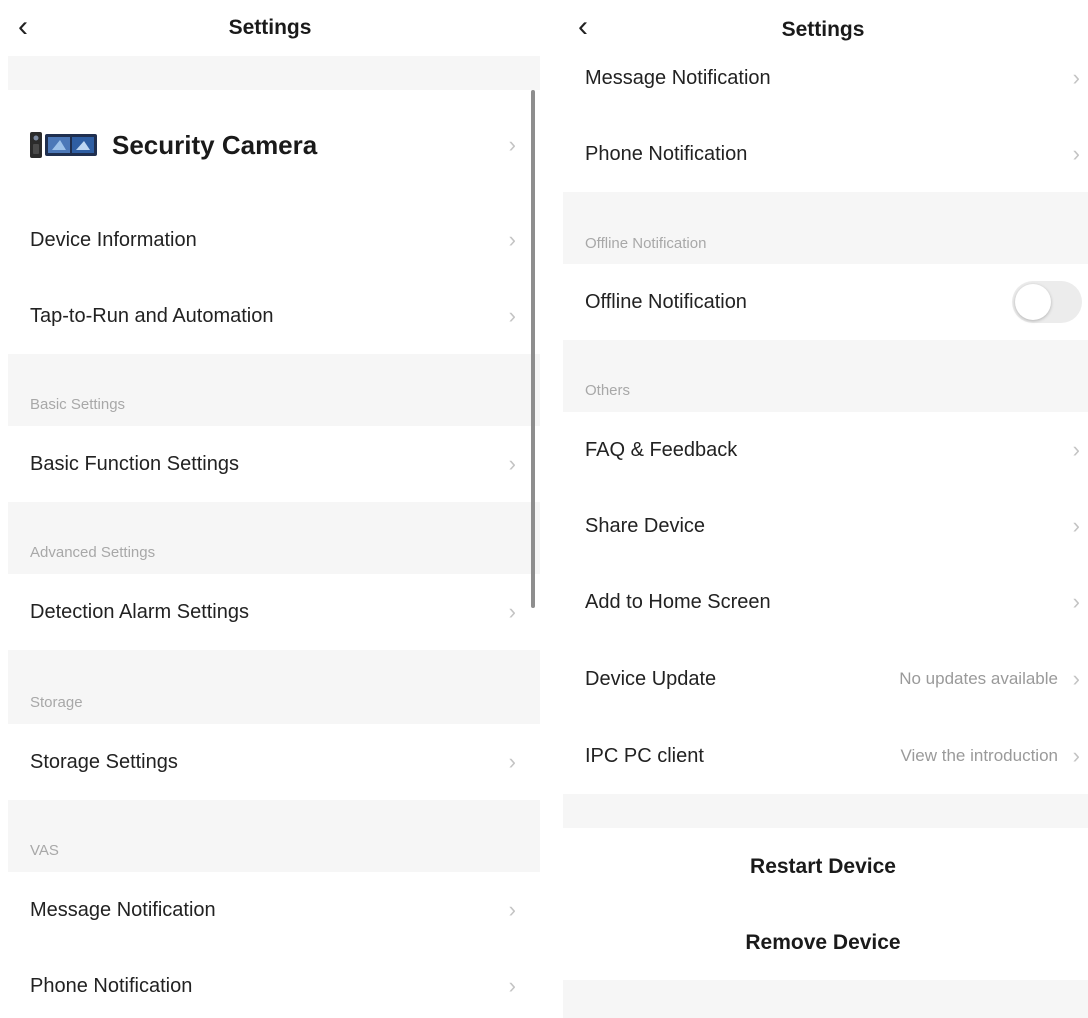 The image size is (1088, 1018). I want to click on bottom-separator, so click(825, 999).